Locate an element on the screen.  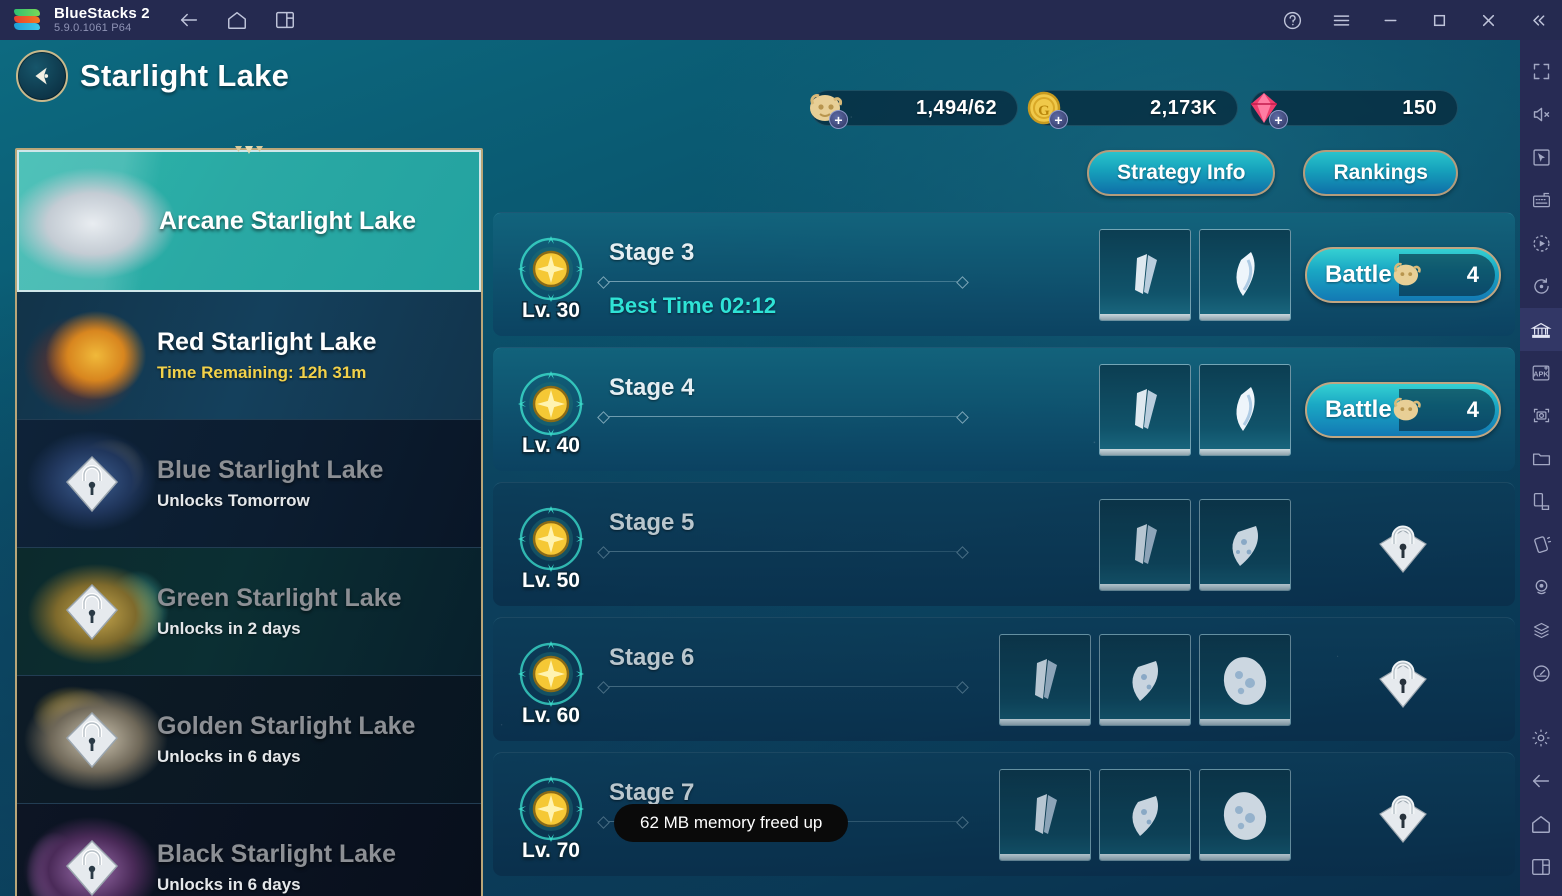
game-controls-icon is located at coordinates (1541, 329).